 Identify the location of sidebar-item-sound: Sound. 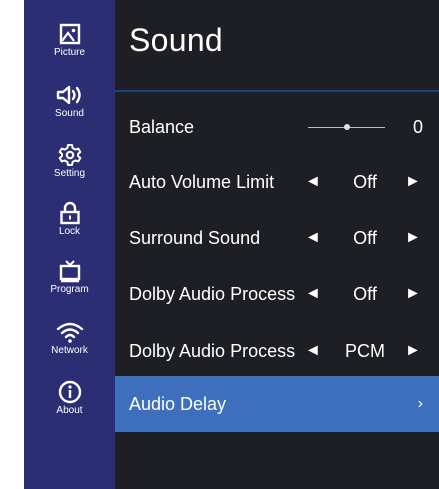
(69, 111).